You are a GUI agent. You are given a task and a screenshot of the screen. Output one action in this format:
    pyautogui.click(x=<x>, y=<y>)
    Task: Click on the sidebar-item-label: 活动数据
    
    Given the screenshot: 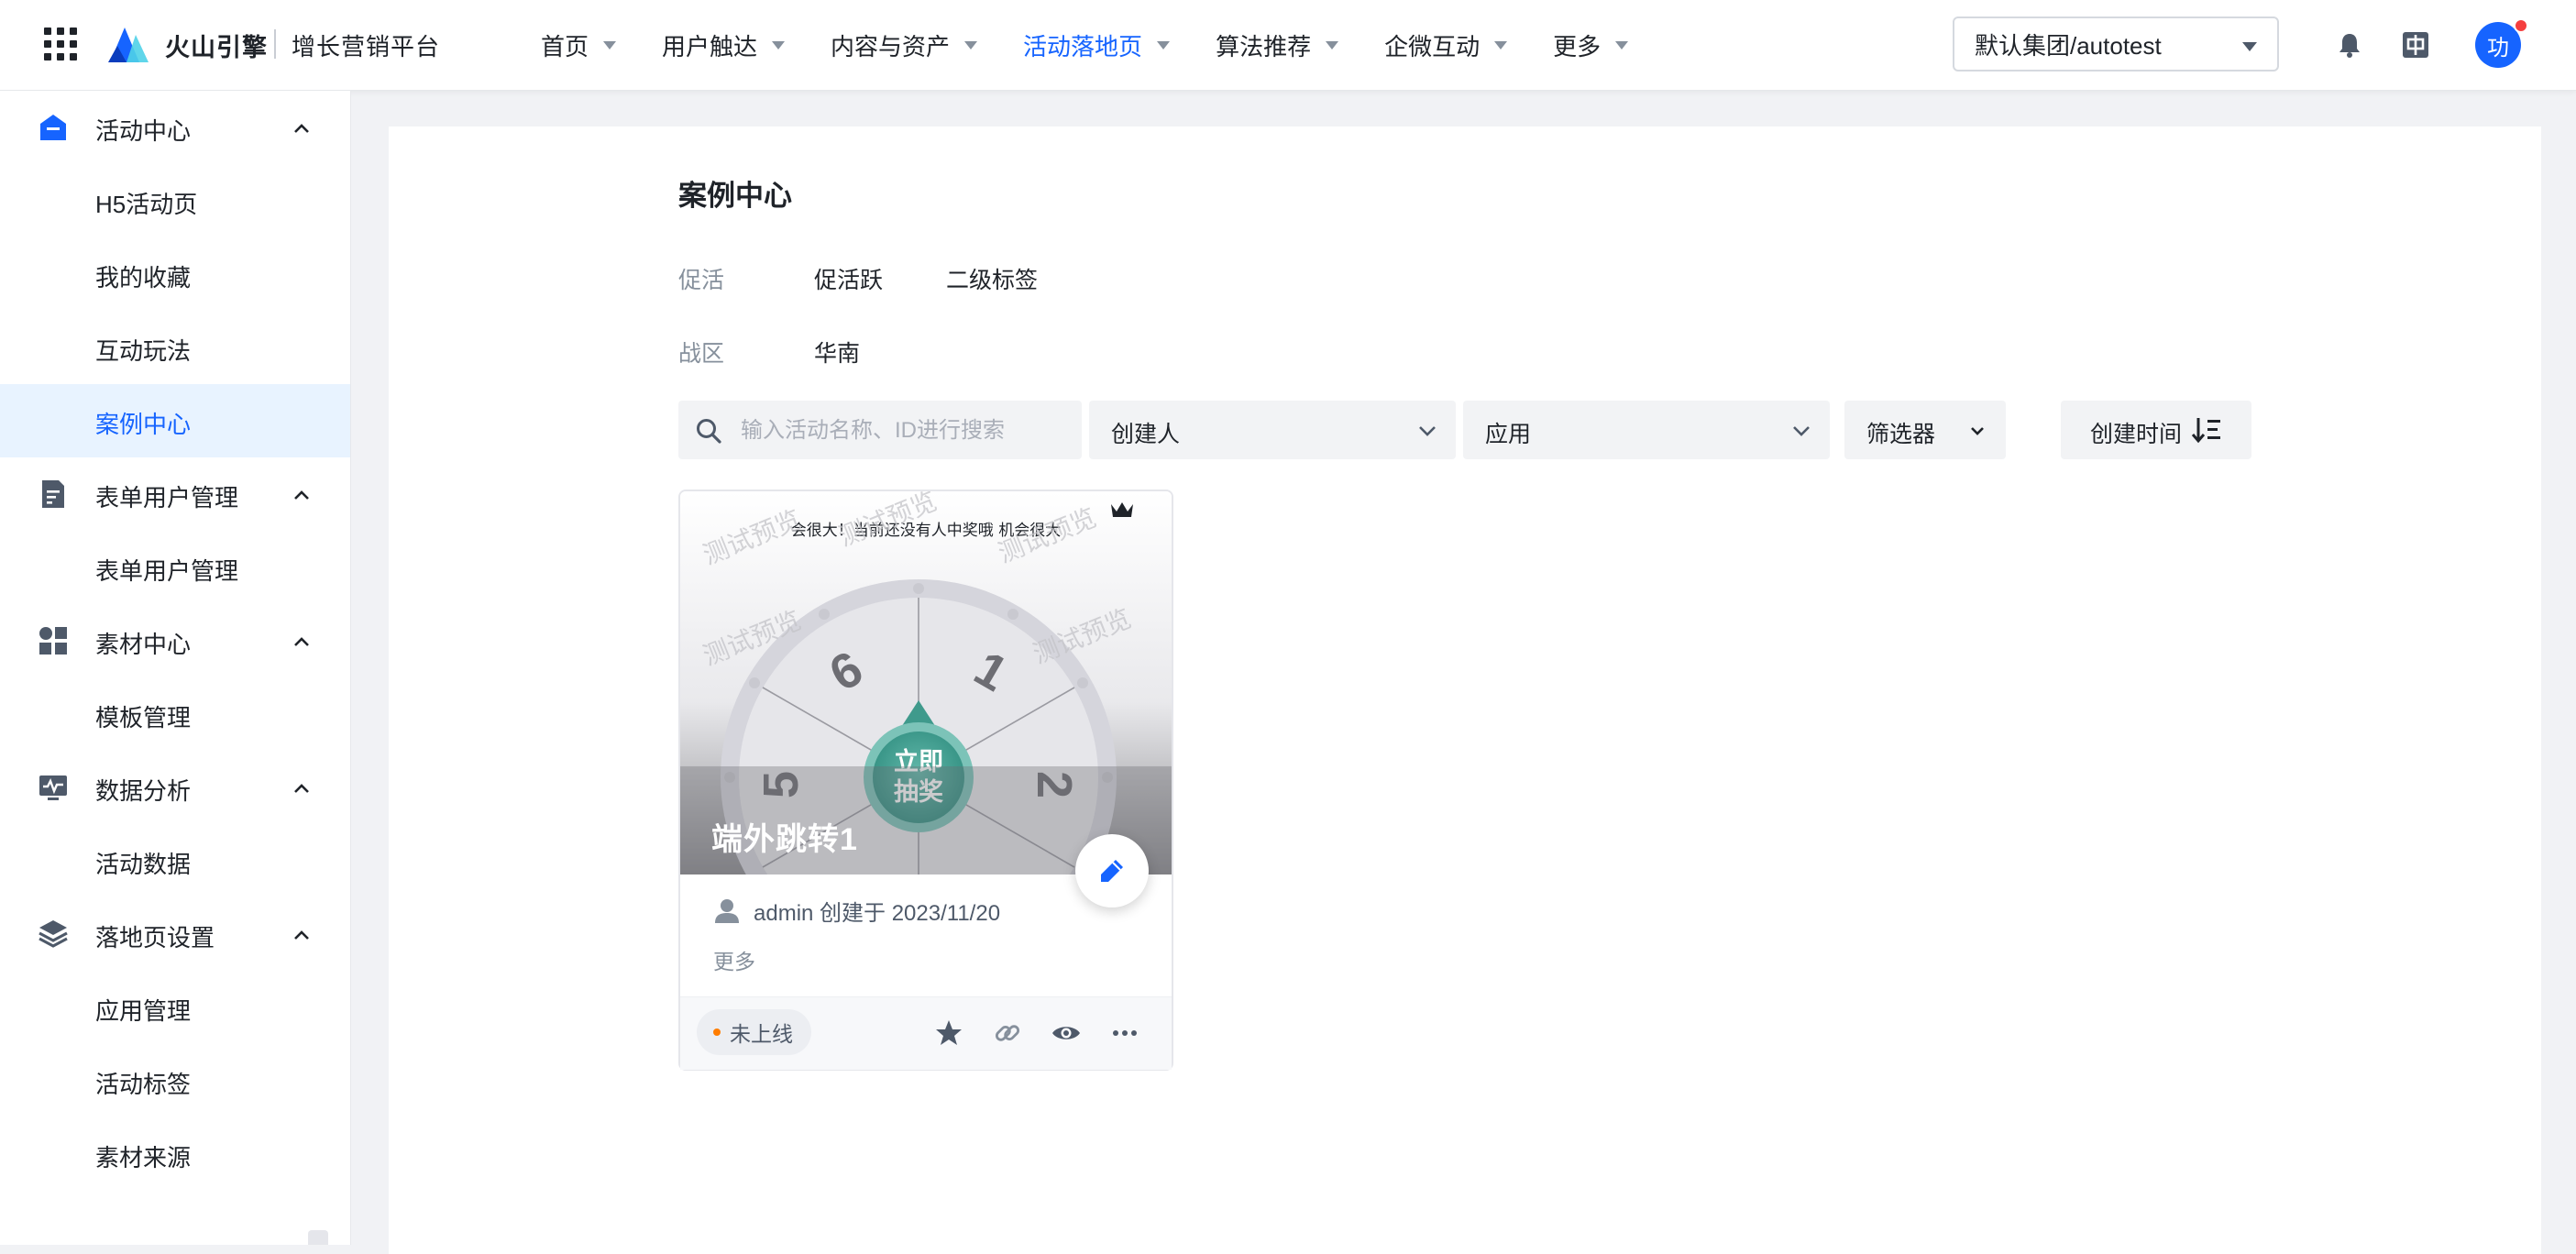 What is the action you would take?
    pyautogui.click(x=143, y=864)
    